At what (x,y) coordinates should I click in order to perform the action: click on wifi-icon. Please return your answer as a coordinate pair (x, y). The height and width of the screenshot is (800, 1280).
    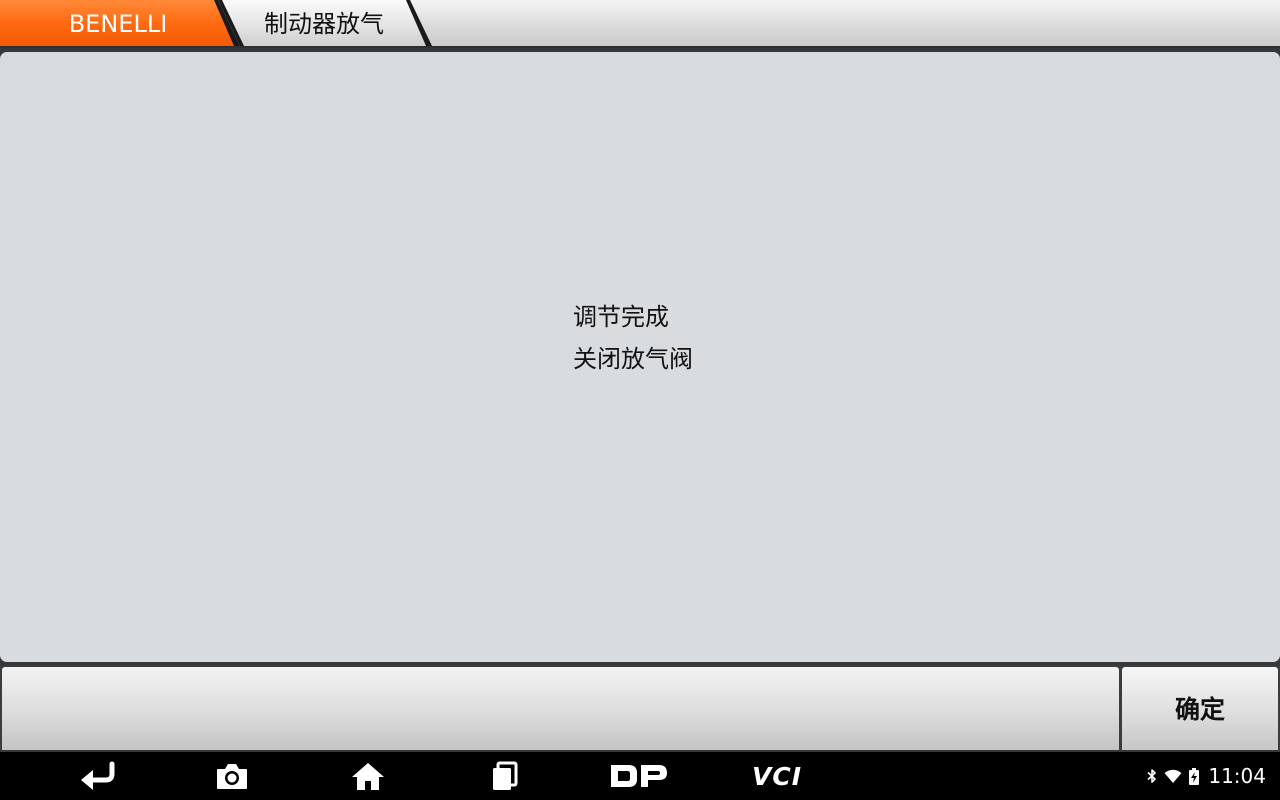
    Looking at the image, I should click on (1173, 776).